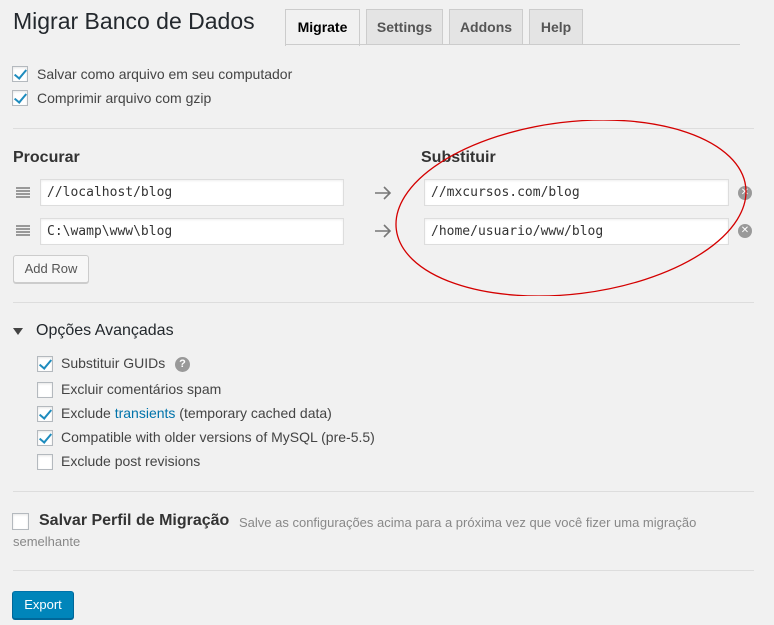 Image resolution: width=774 pixels, height=625 pixels. I want to click on exclude-prefix: Exclude, so click(88, 413).